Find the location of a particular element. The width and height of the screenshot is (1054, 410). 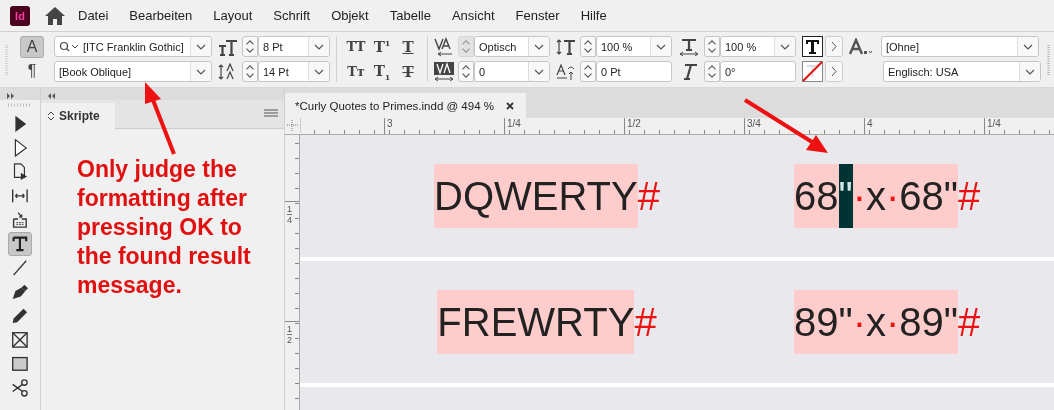

text: DQWERTY is located at coordinates (536, 196).